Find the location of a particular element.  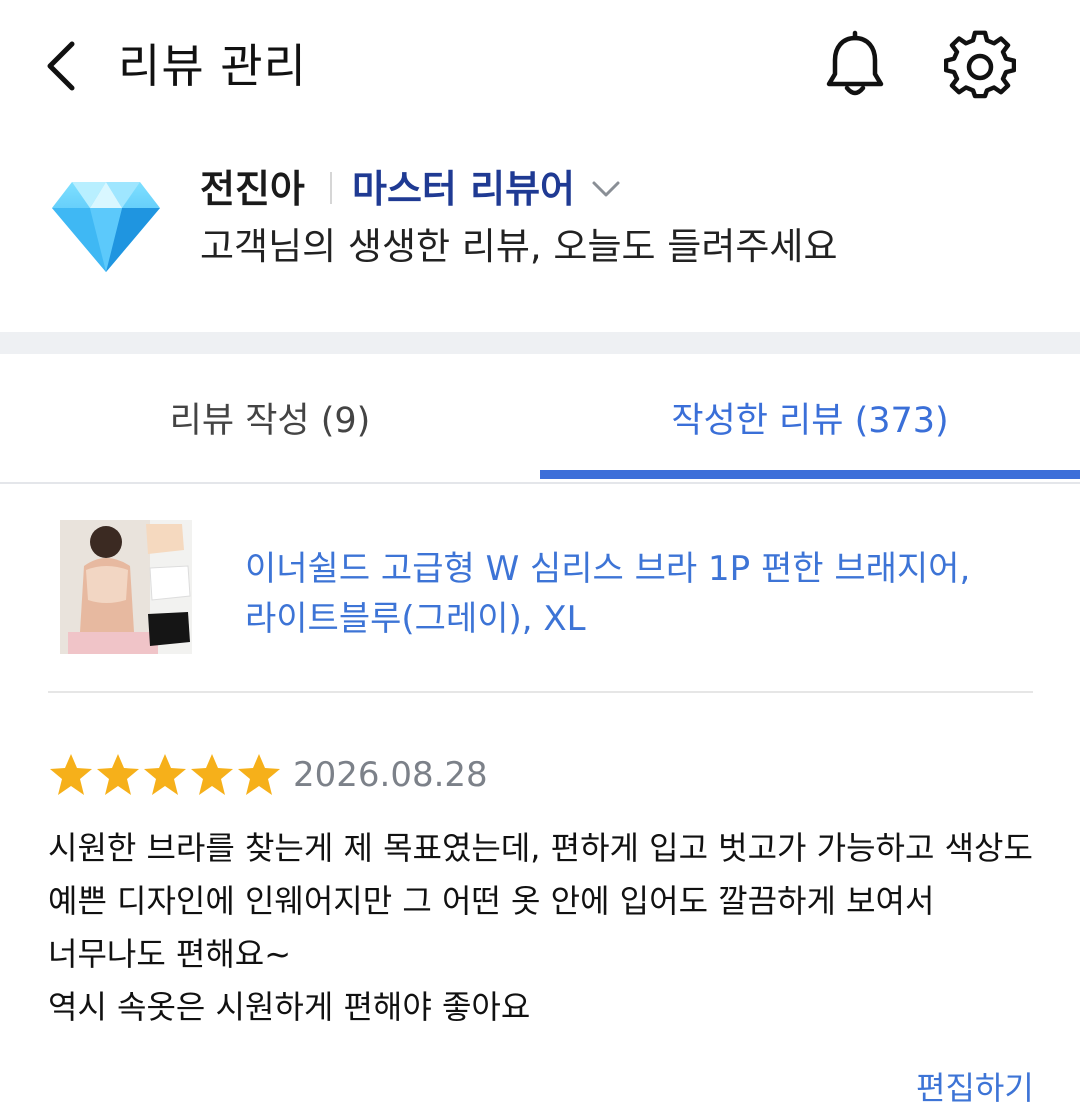

product-name-line1: 이너쉴드 고급형 W 심리스 브라 1P 편한 브래지어, is located at coordinates (608, 569).